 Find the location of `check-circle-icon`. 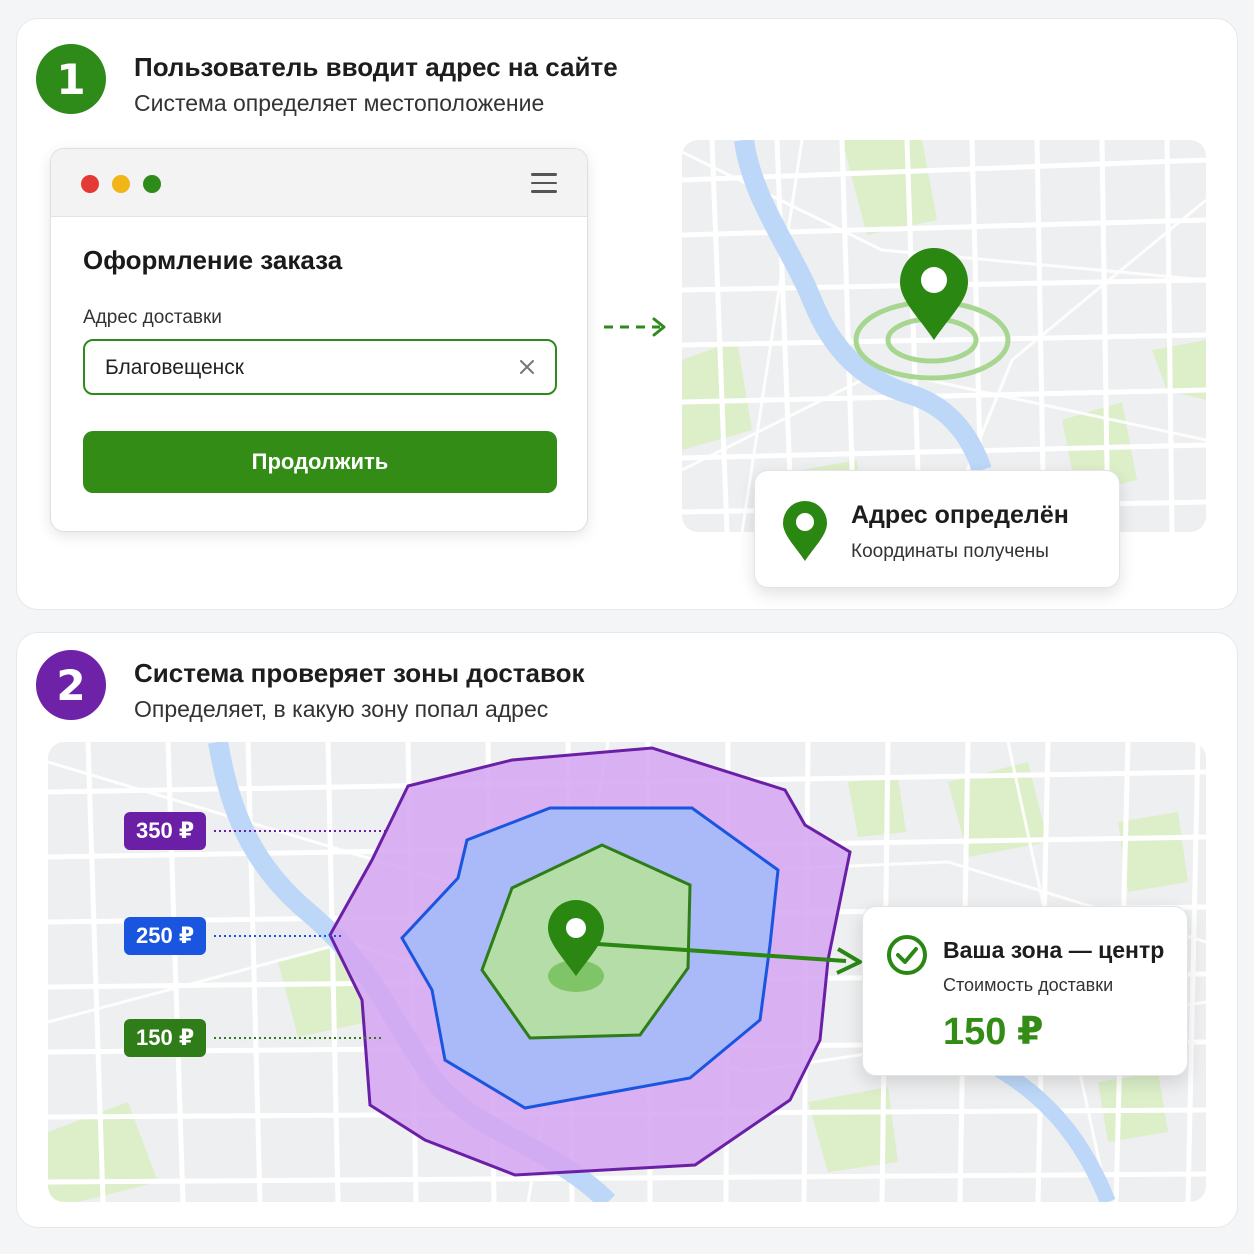

check-circle-icon is located at coordinates (907, 955).